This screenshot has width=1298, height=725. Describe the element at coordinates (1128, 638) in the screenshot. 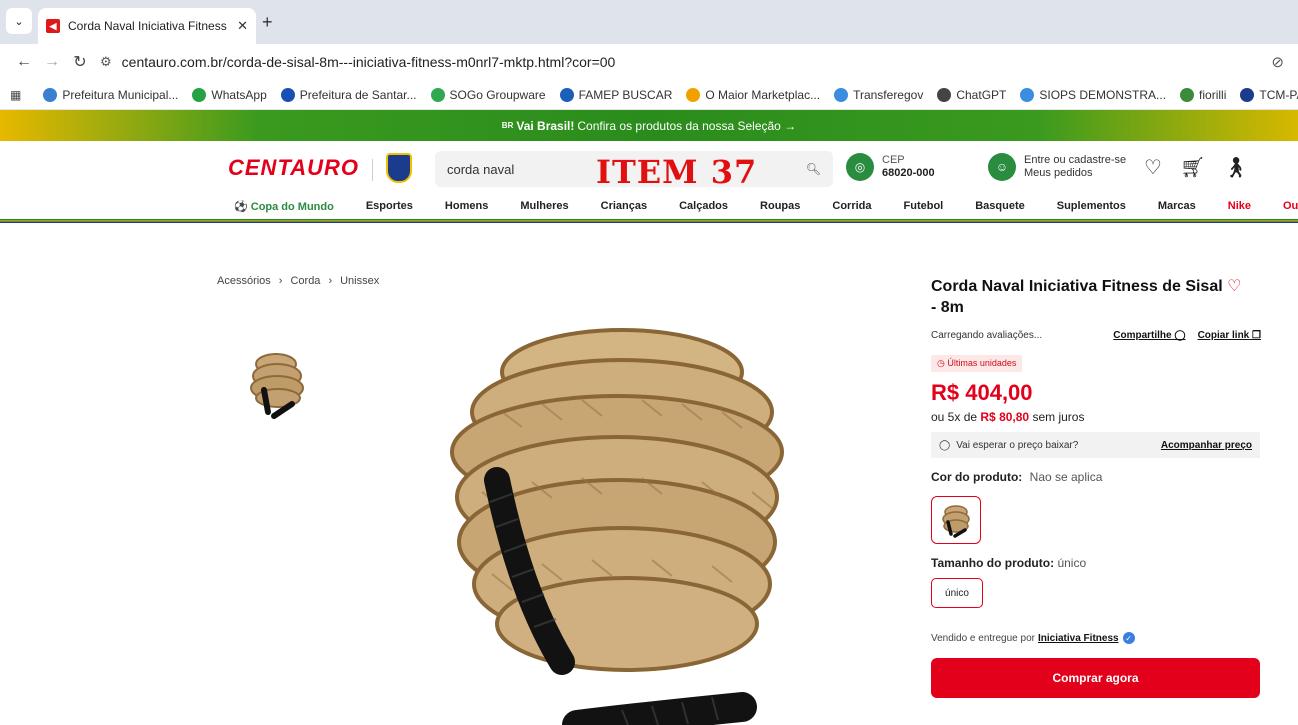

I see `verified-check-icon: ✓` at that location.